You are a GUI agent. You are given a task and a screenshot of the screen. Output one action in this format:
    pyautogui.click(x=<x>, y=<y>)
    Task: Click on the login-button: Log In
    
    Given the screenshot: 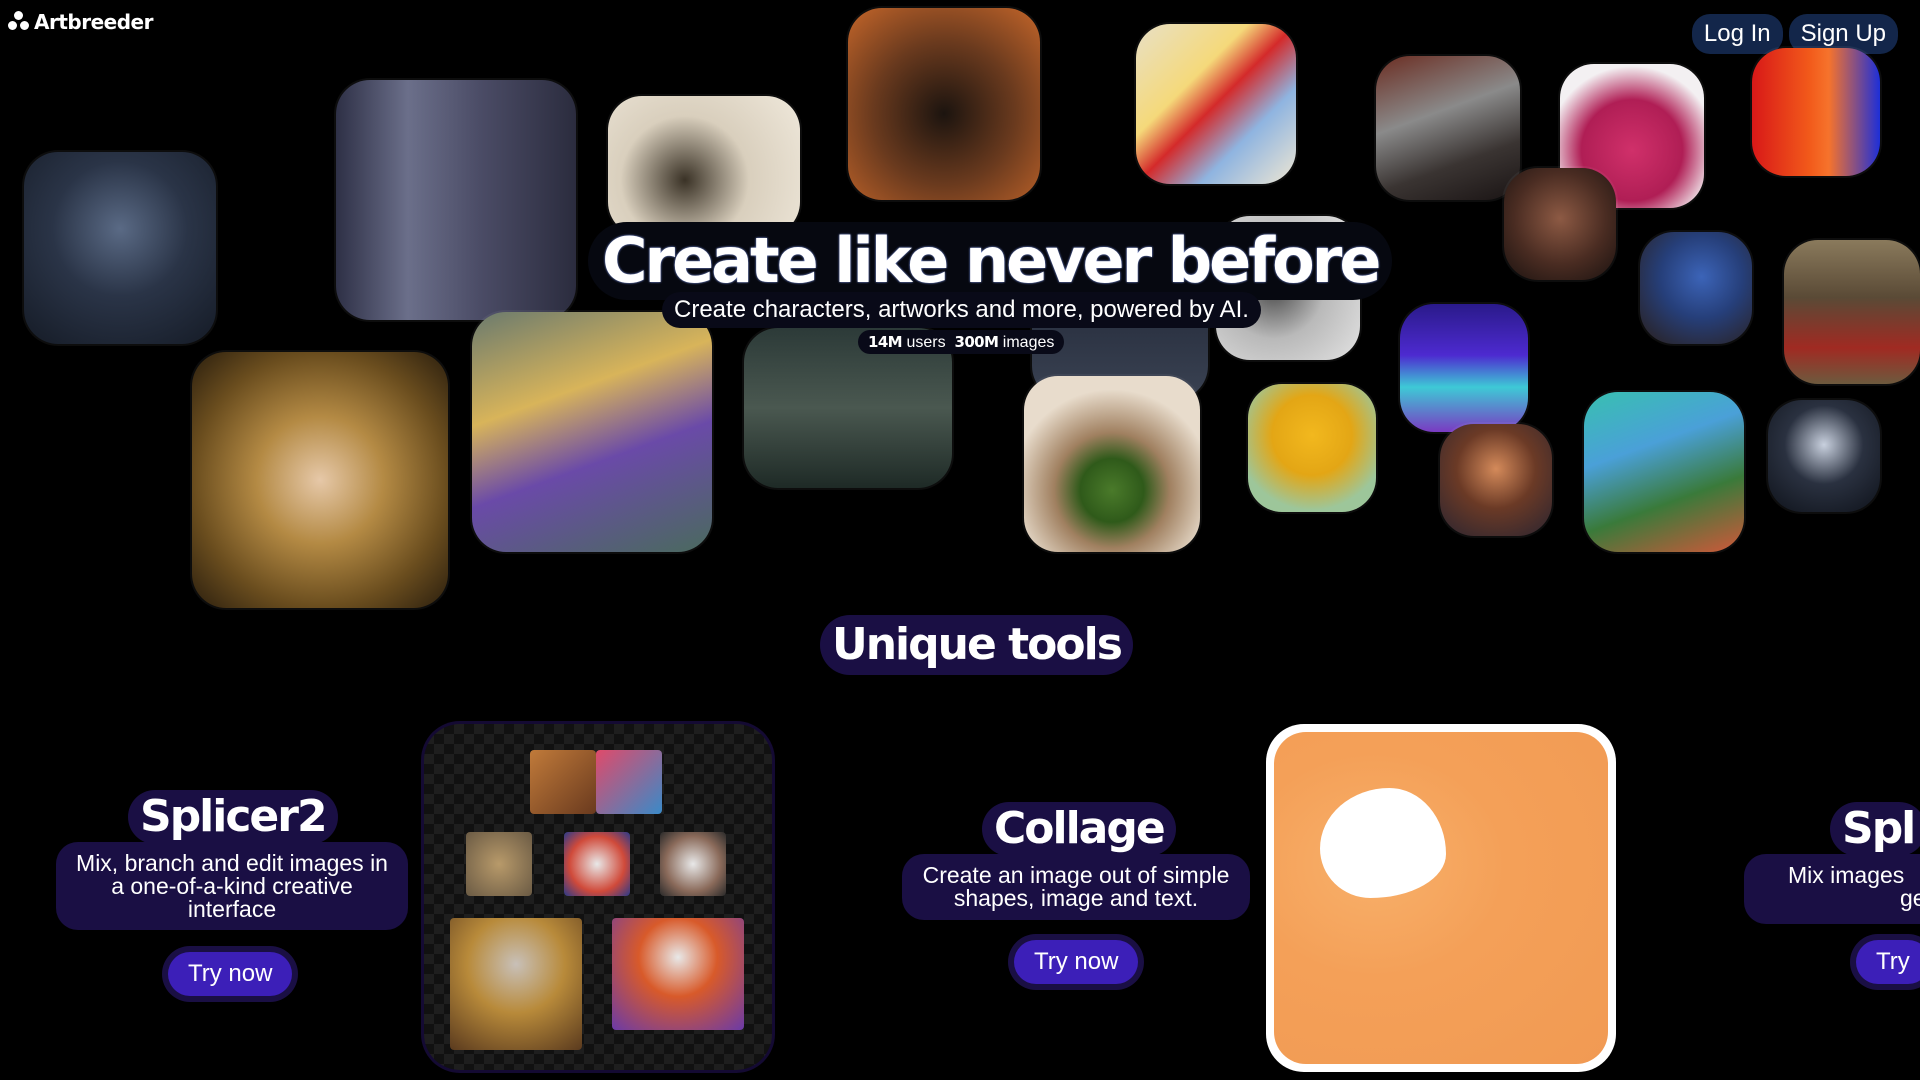 What is the action you would take?
    pyautogui.click(x=1737, y=34)
    